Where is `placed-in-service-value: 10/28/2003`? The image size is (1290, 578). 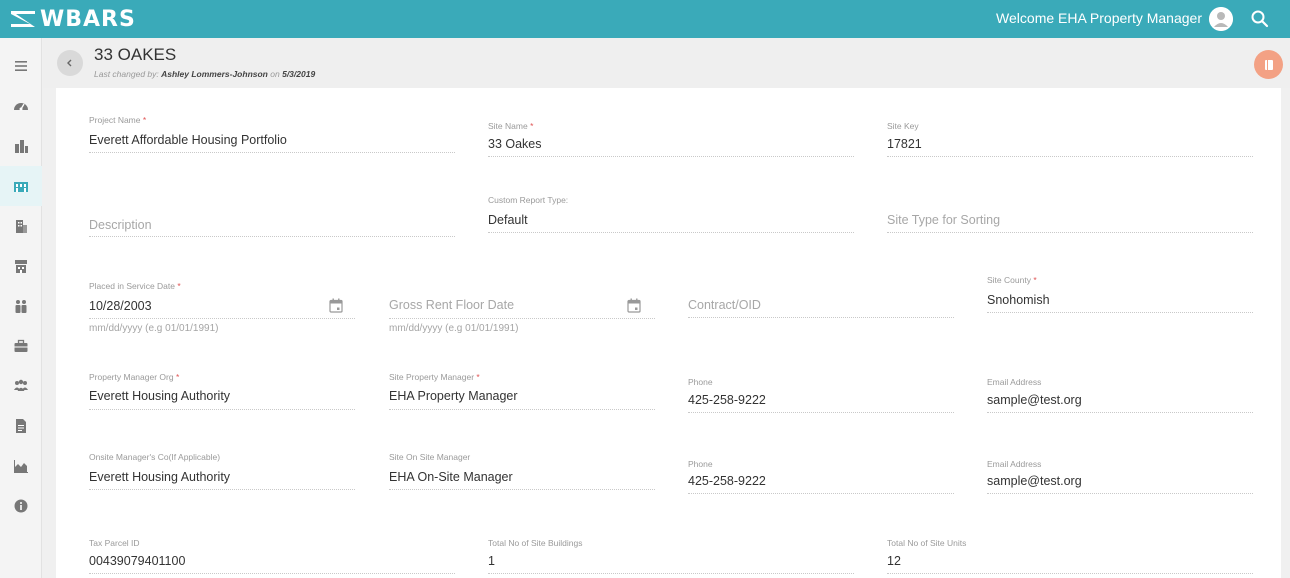
placed-in-service-value: 10/28/2003 is located at coordinates (120, 306).